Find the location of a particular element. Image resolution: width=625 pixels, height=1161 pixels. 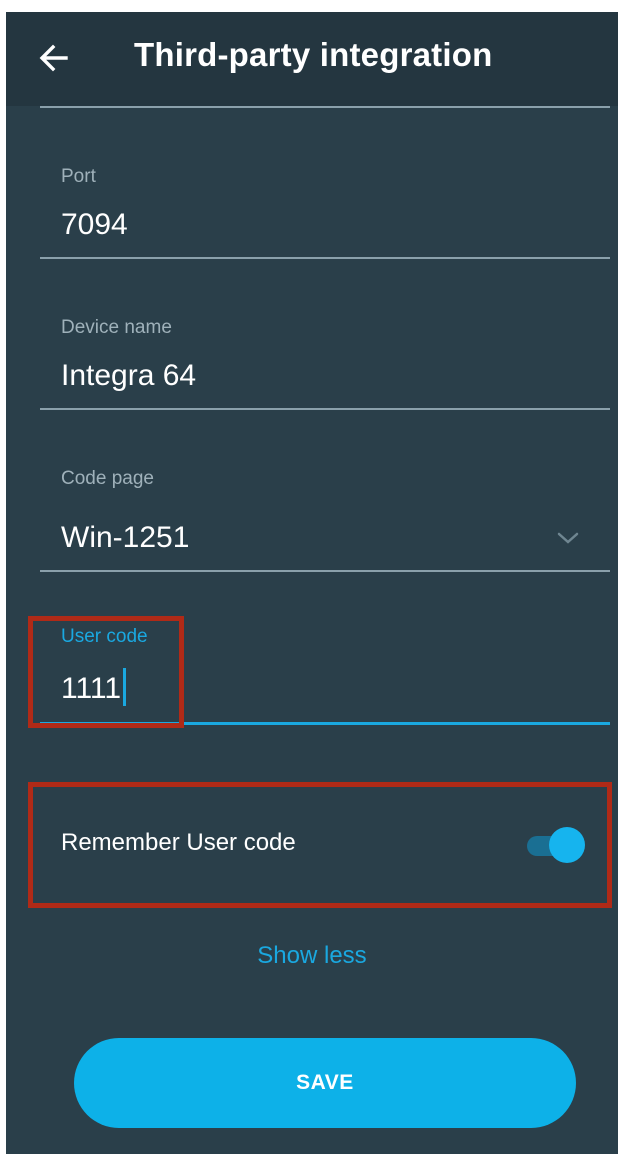

remember-user-code-label: Remember User code is located at coordinates (178, 842).